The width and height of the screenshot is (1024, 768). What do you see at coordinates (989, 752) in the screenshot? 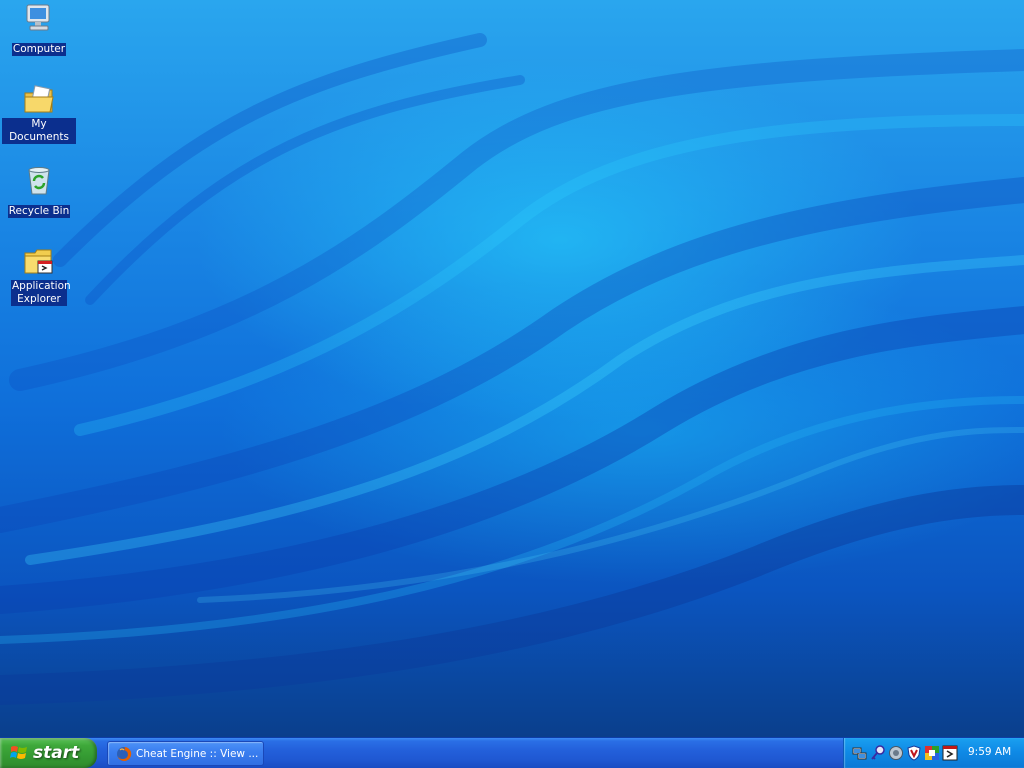
I see `clock: 9:59 AM` at bounding box center [989, 752].